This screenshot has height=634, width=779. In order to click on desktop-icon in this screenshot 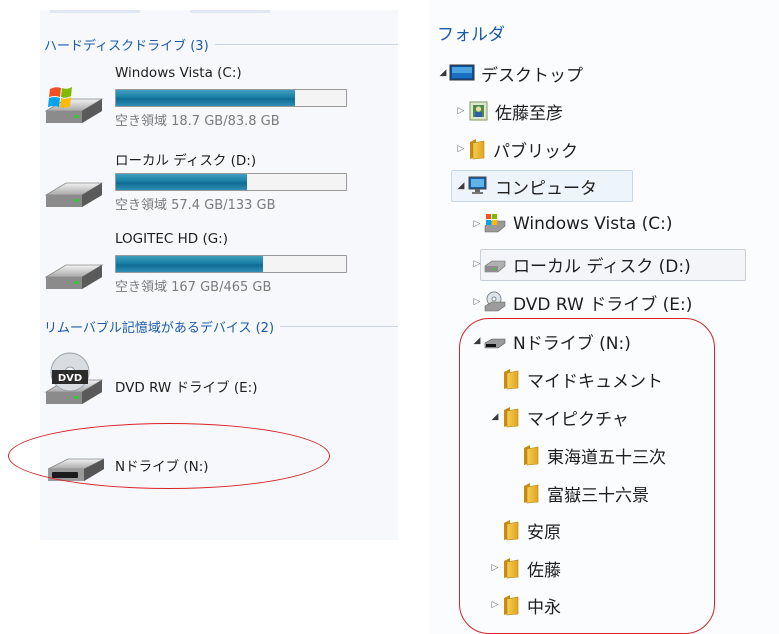, I will do `click(462, 72)`.